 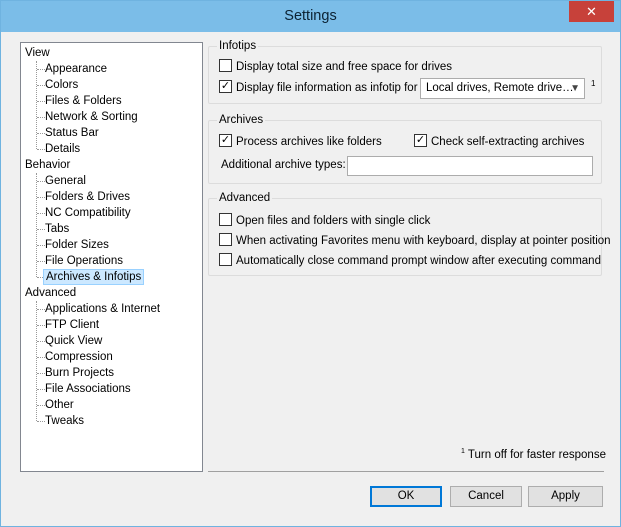 What do you see at coordinates (72, 325) in the screenshot?
I see `tree-item-ftp-client: FTP Client` at bounding box center [72, 325].